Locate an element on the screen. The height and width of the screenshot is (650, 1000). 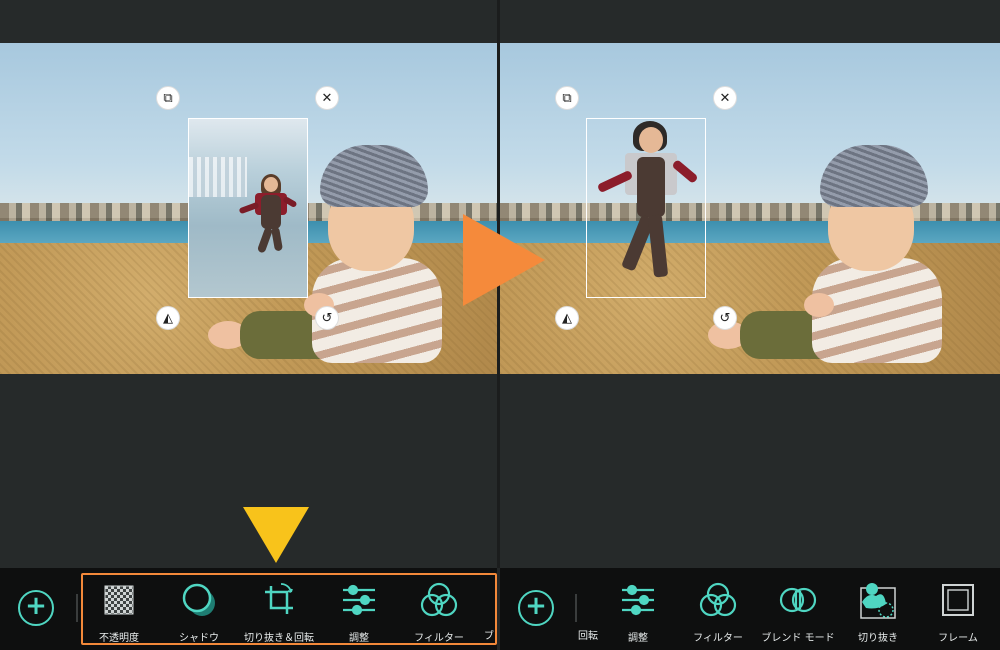
tool-cutout: 切り抜き is located at coordinates (878, 612).